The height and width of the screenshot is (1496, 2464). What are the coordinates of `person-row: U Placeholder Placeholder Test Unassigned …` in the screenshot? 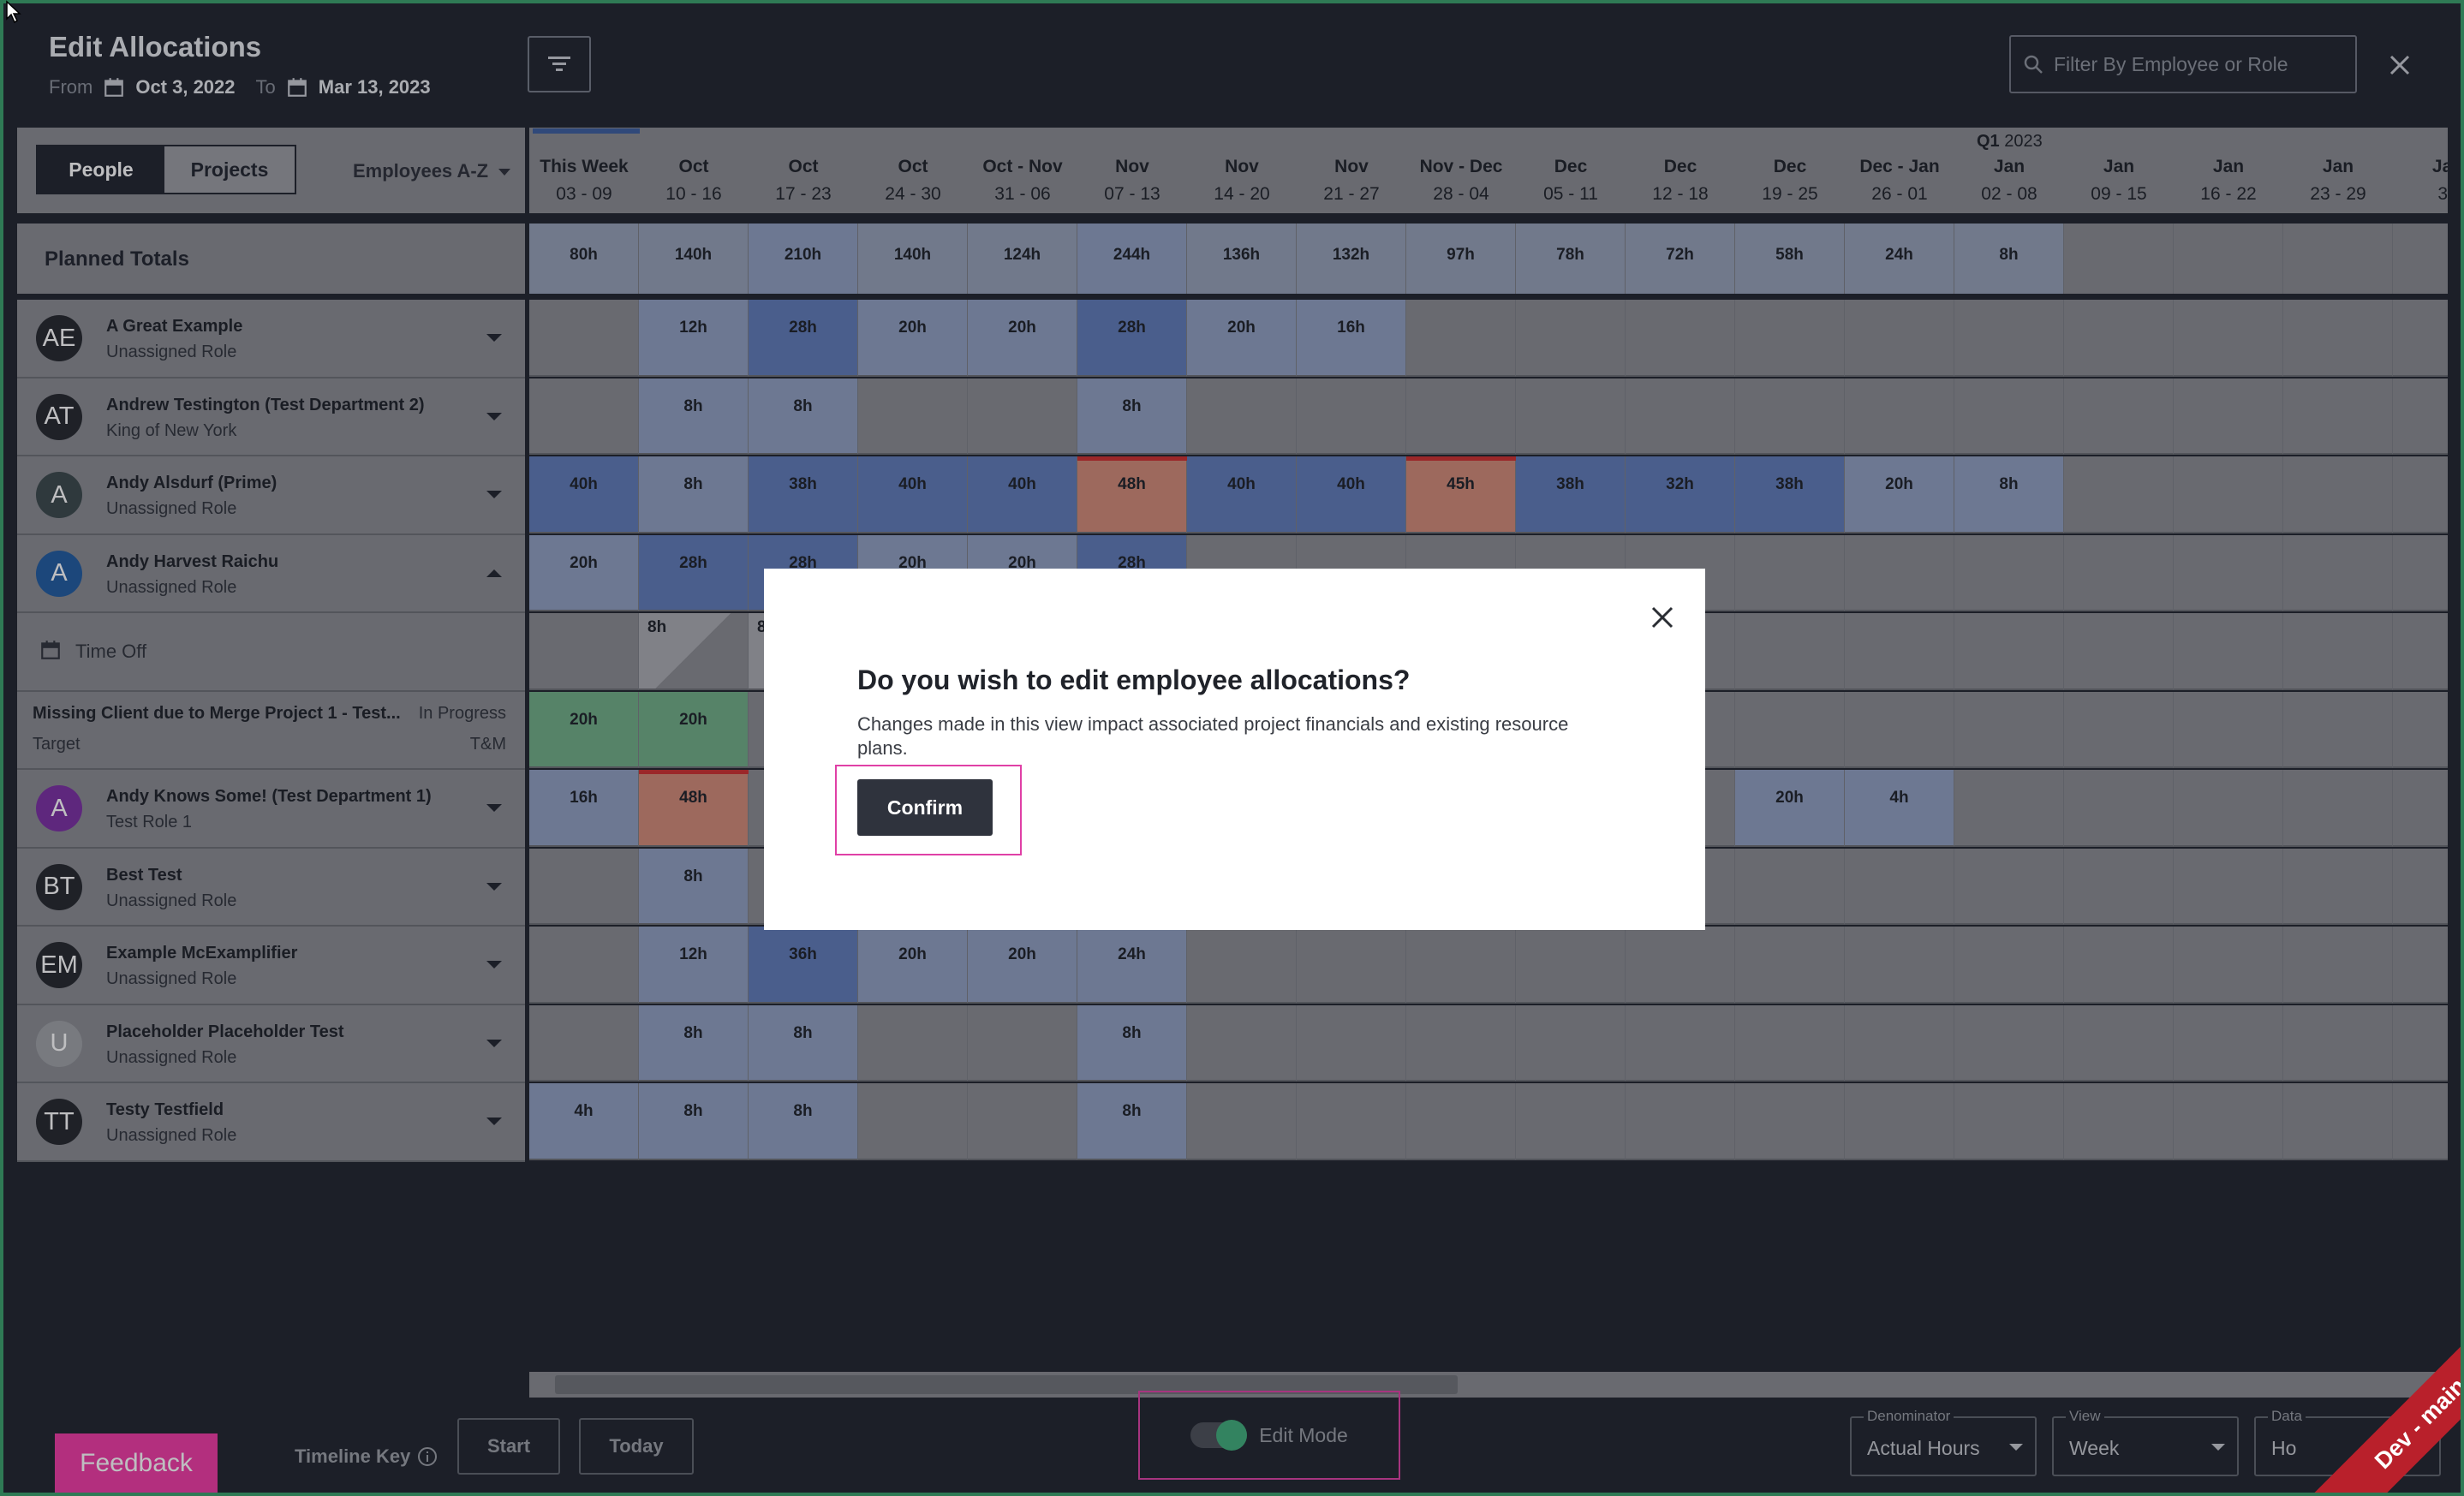 It's located at (271, 1043).